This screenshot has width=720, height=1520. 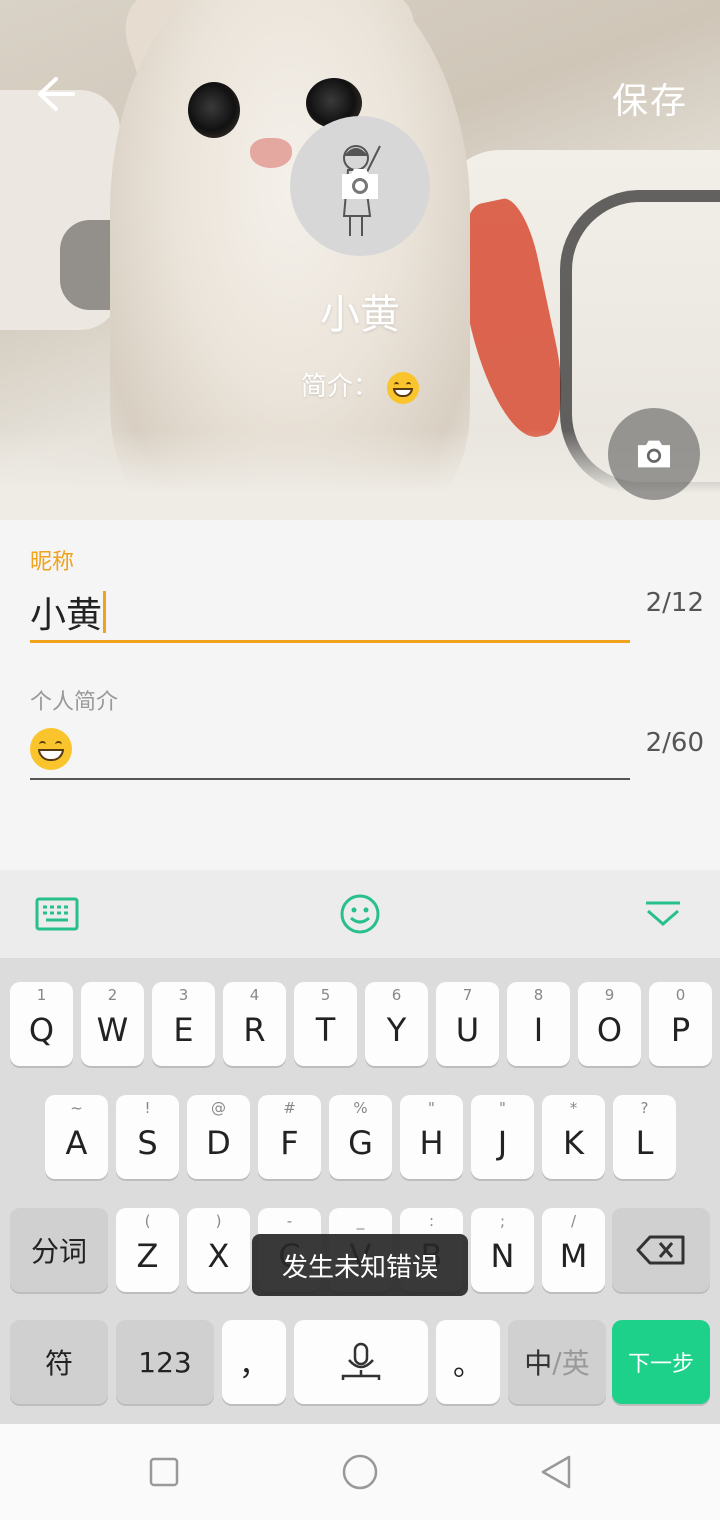 I want to click on key-h: " H, so click(x=431, y=1137).